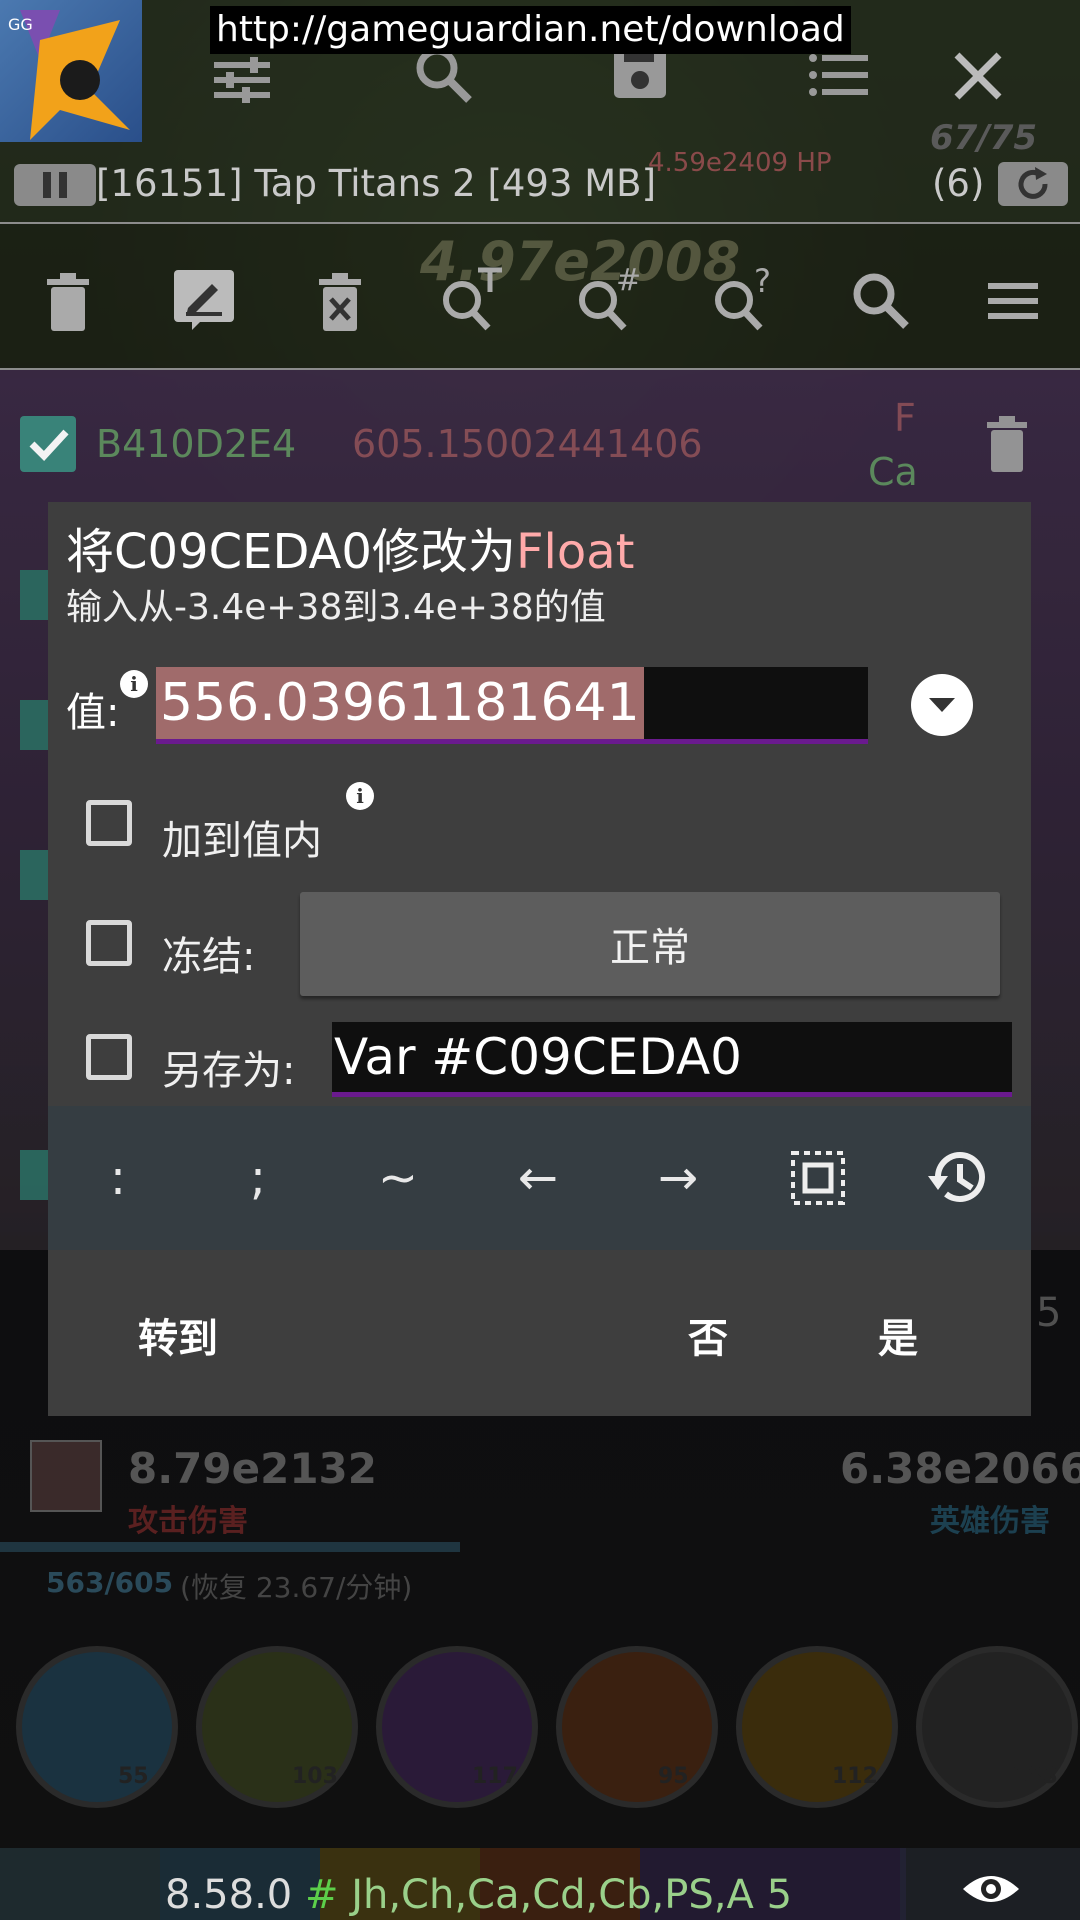 This screenshot has height=1920, width=1080. Describe the element at coordinates (990, 1521) in the screenshot. I see `hero-damage-label: 英雄伤害` at that location.